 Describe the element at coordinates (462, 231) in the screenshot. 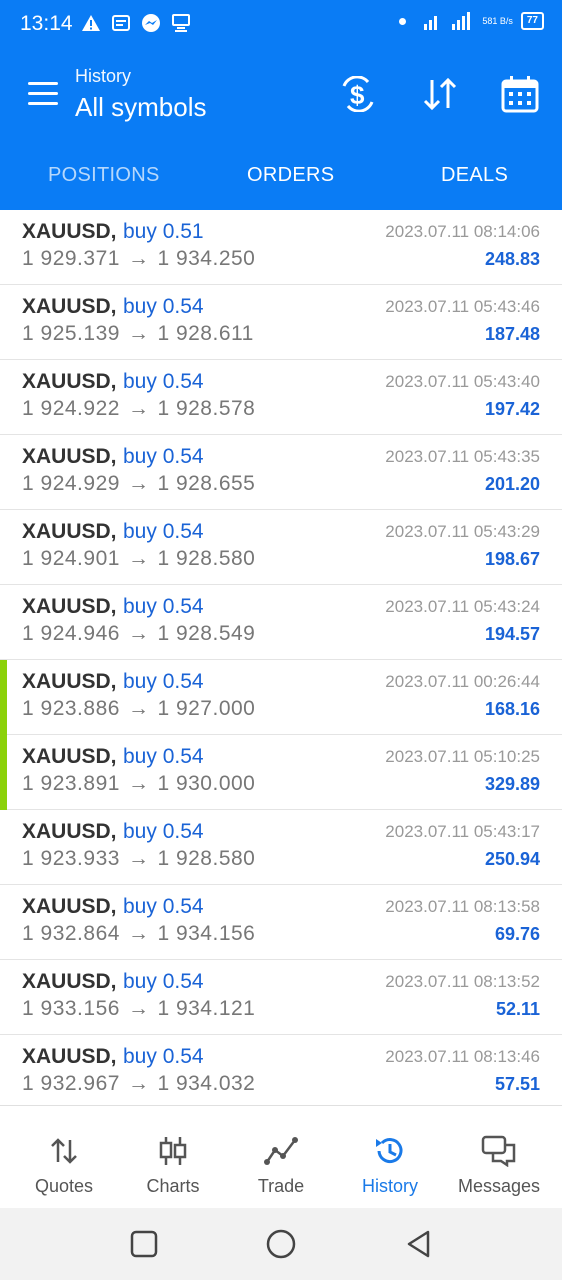

I see `deal-time: 2023.07.11 08:14:06` at that location.